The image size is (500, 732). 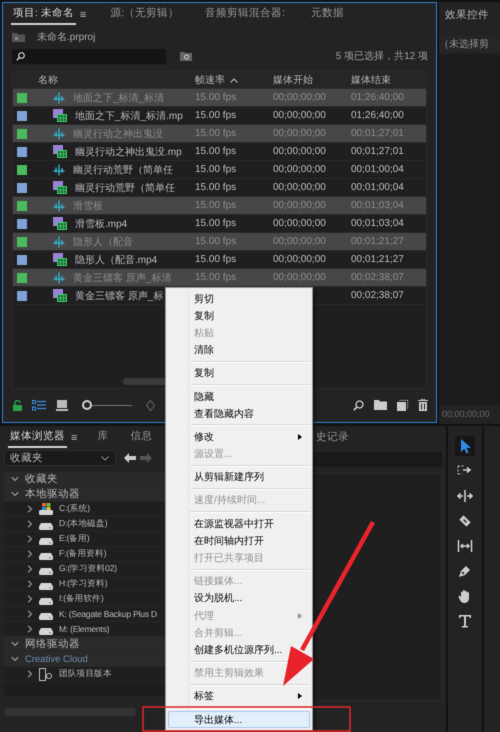 What do you see at coordinates (239, 350) in the screenshot?
I see `menu-item: 清除` at bounding box center [239, 350].